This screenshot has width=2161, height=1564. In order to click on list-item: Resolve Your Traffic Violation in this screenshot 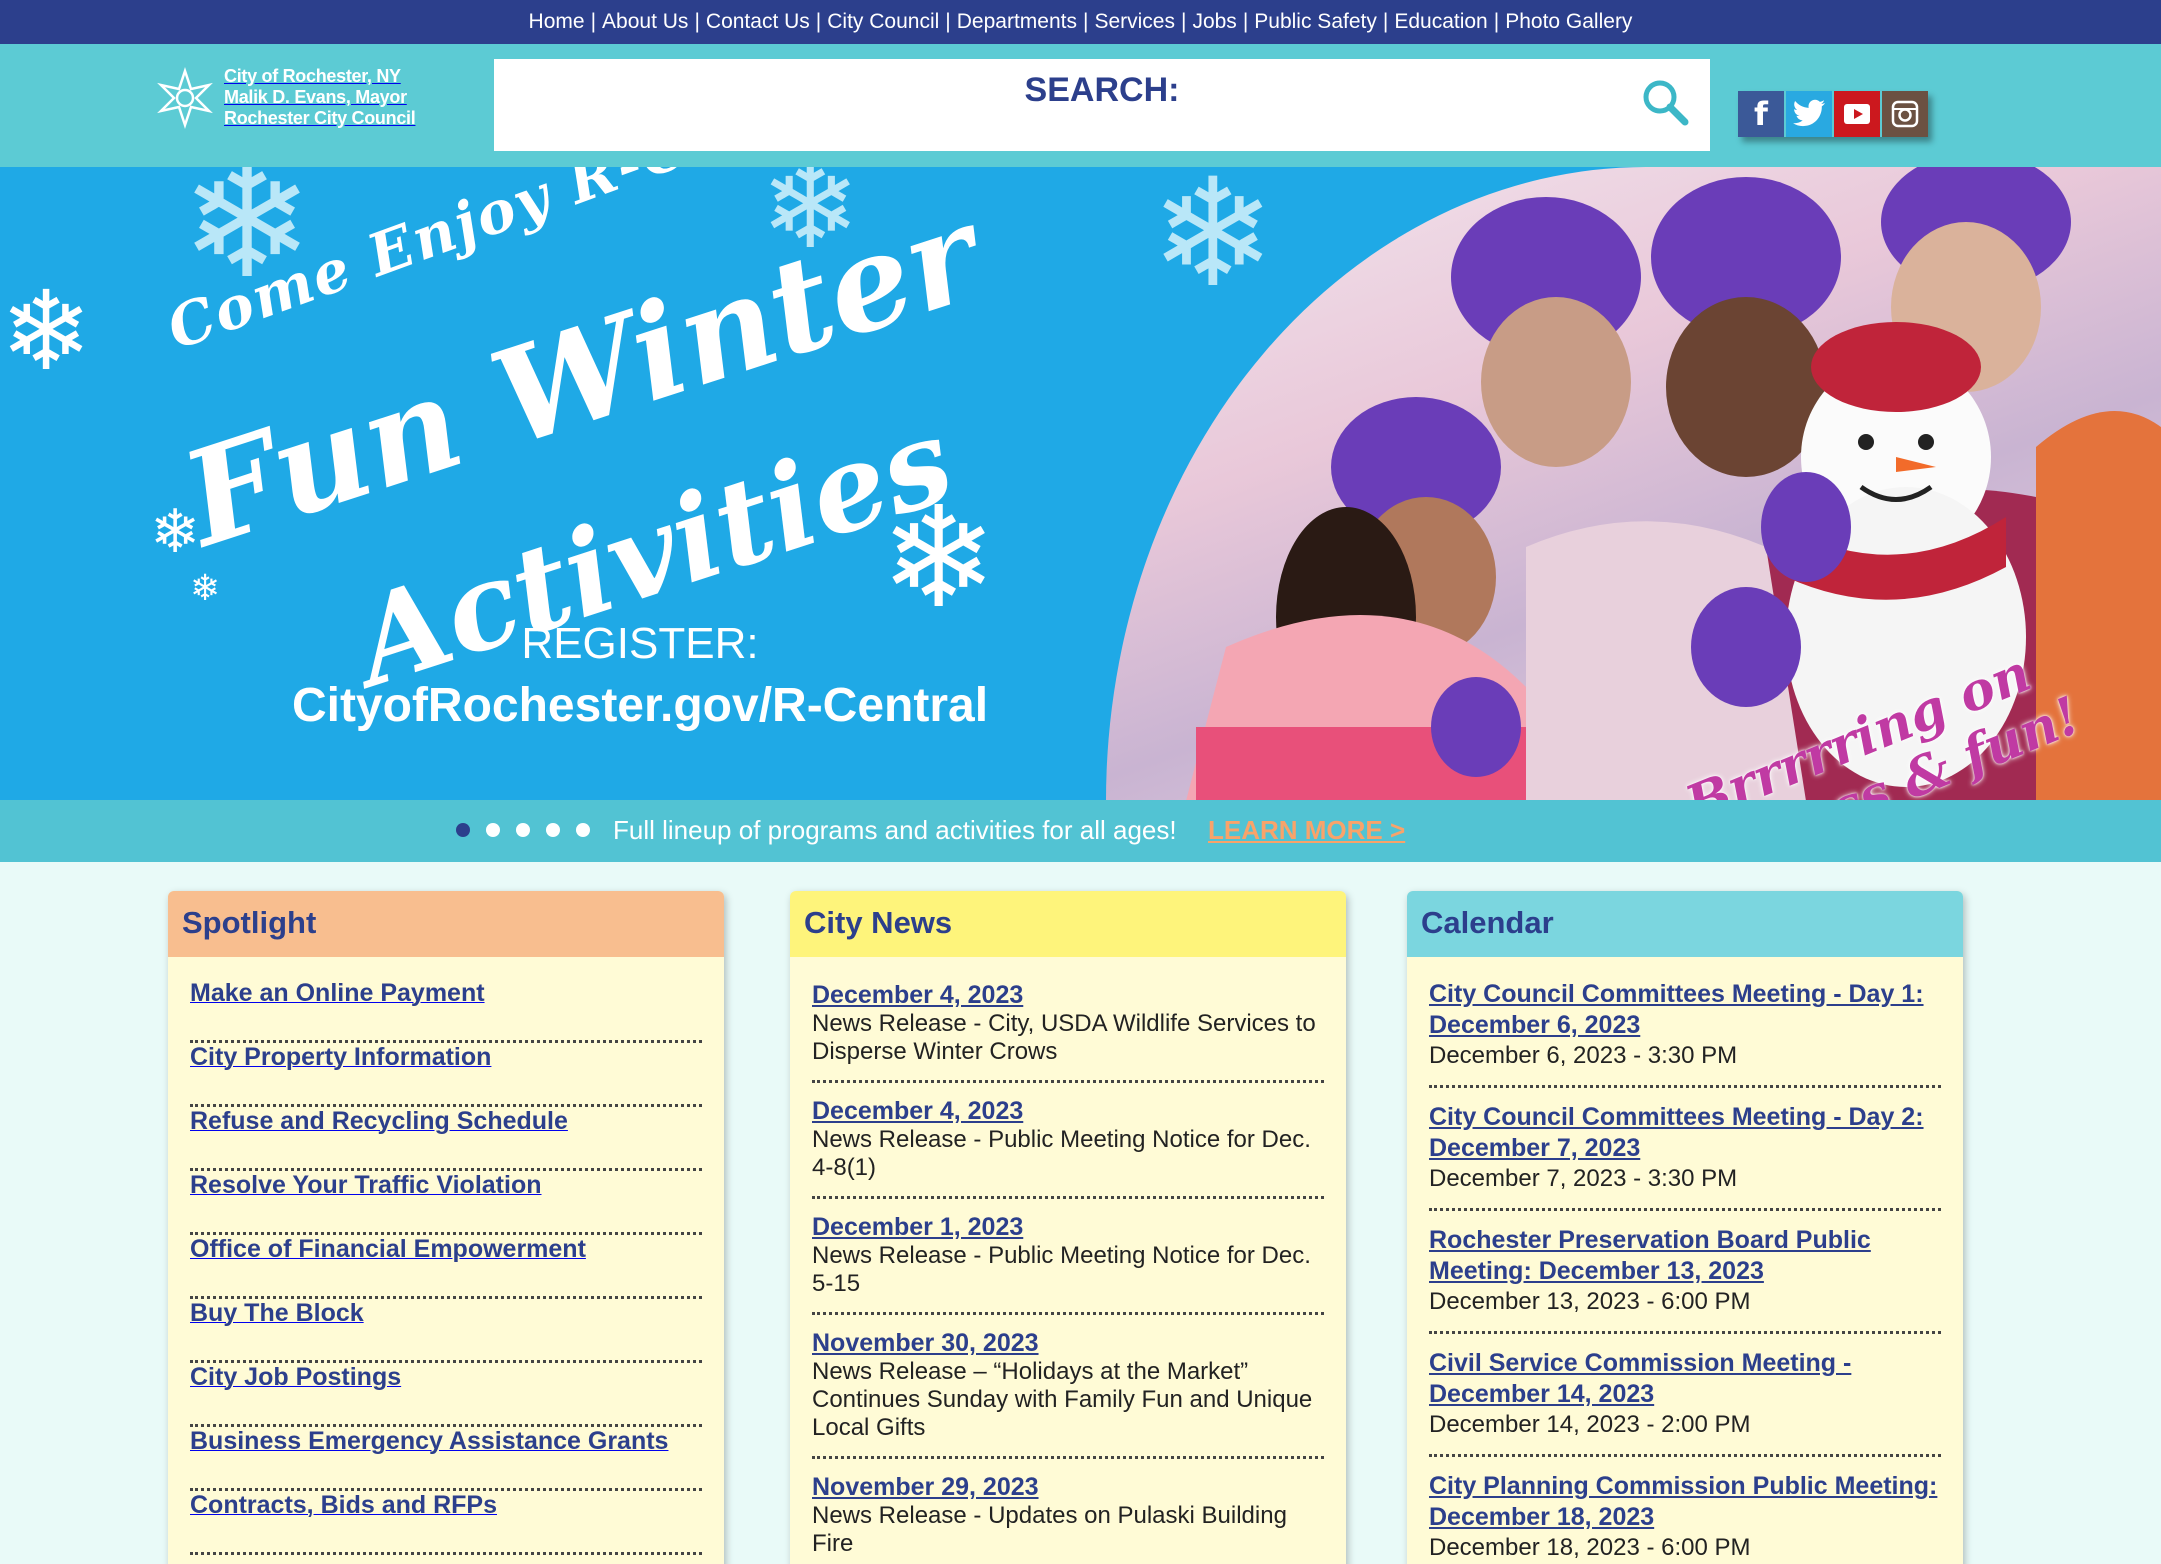, I will do `click(446, 1203)`.